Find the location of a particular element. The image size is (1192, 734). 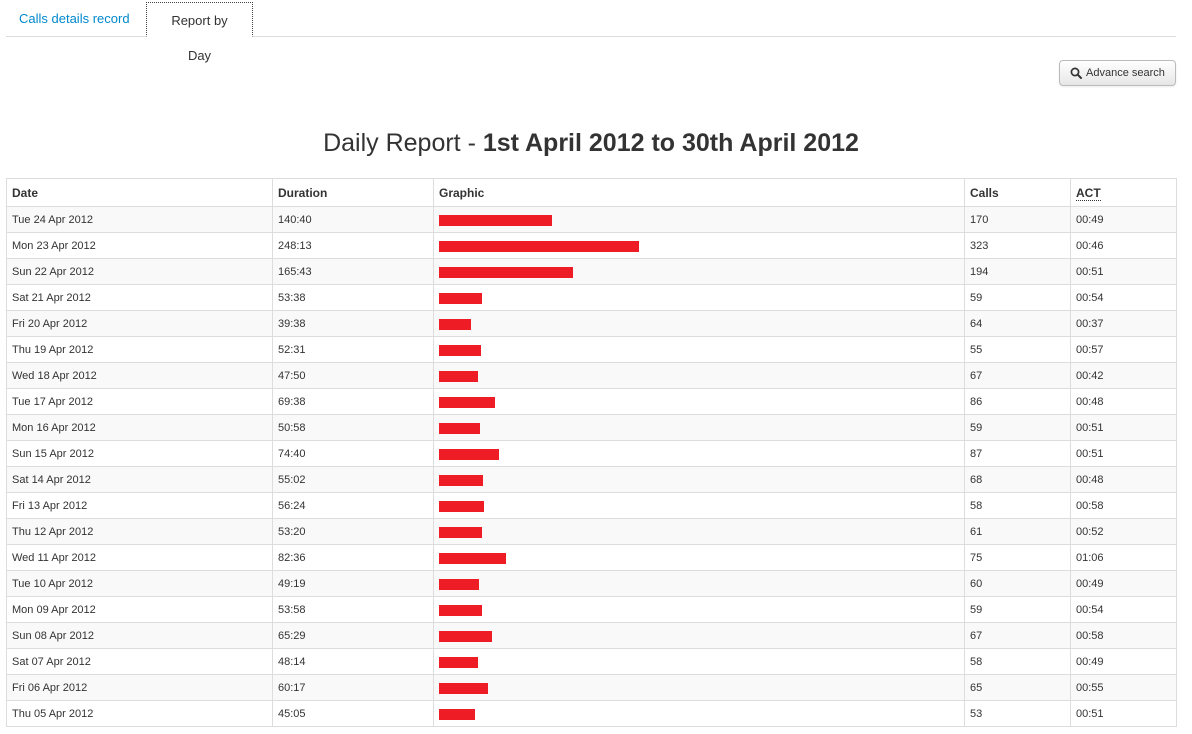

cell-duration: 74:40 is located at coordinates (353, 453).